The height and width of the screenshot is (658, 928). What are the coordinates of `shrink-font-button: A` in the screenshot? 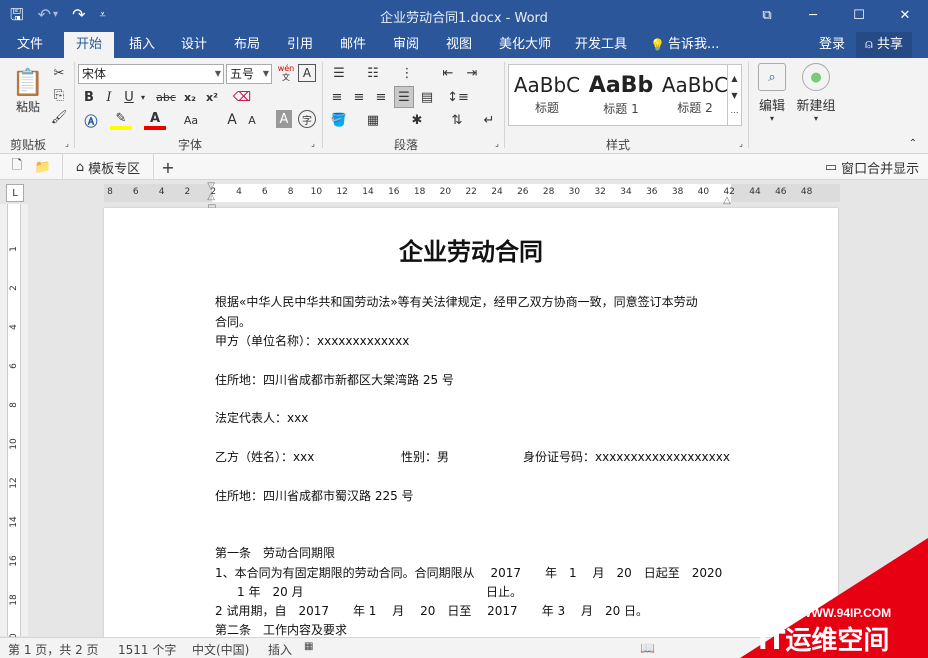 It's located at (252, 120).